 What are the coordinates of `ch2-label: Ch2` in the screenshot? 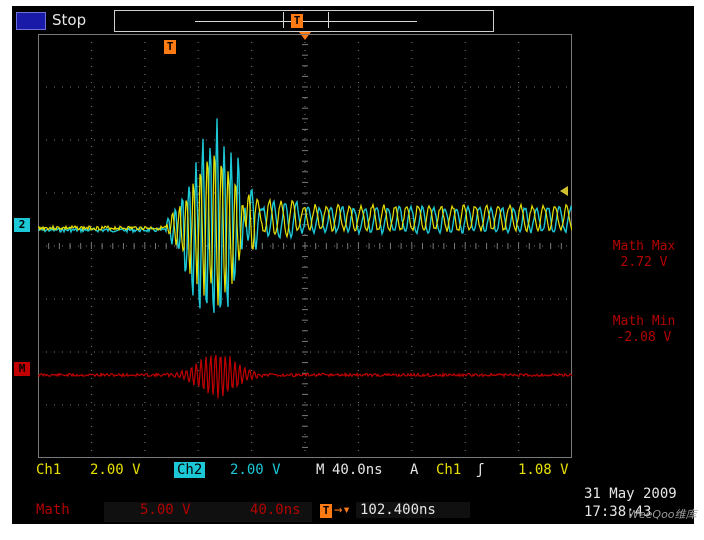 It's located at (190, 470).